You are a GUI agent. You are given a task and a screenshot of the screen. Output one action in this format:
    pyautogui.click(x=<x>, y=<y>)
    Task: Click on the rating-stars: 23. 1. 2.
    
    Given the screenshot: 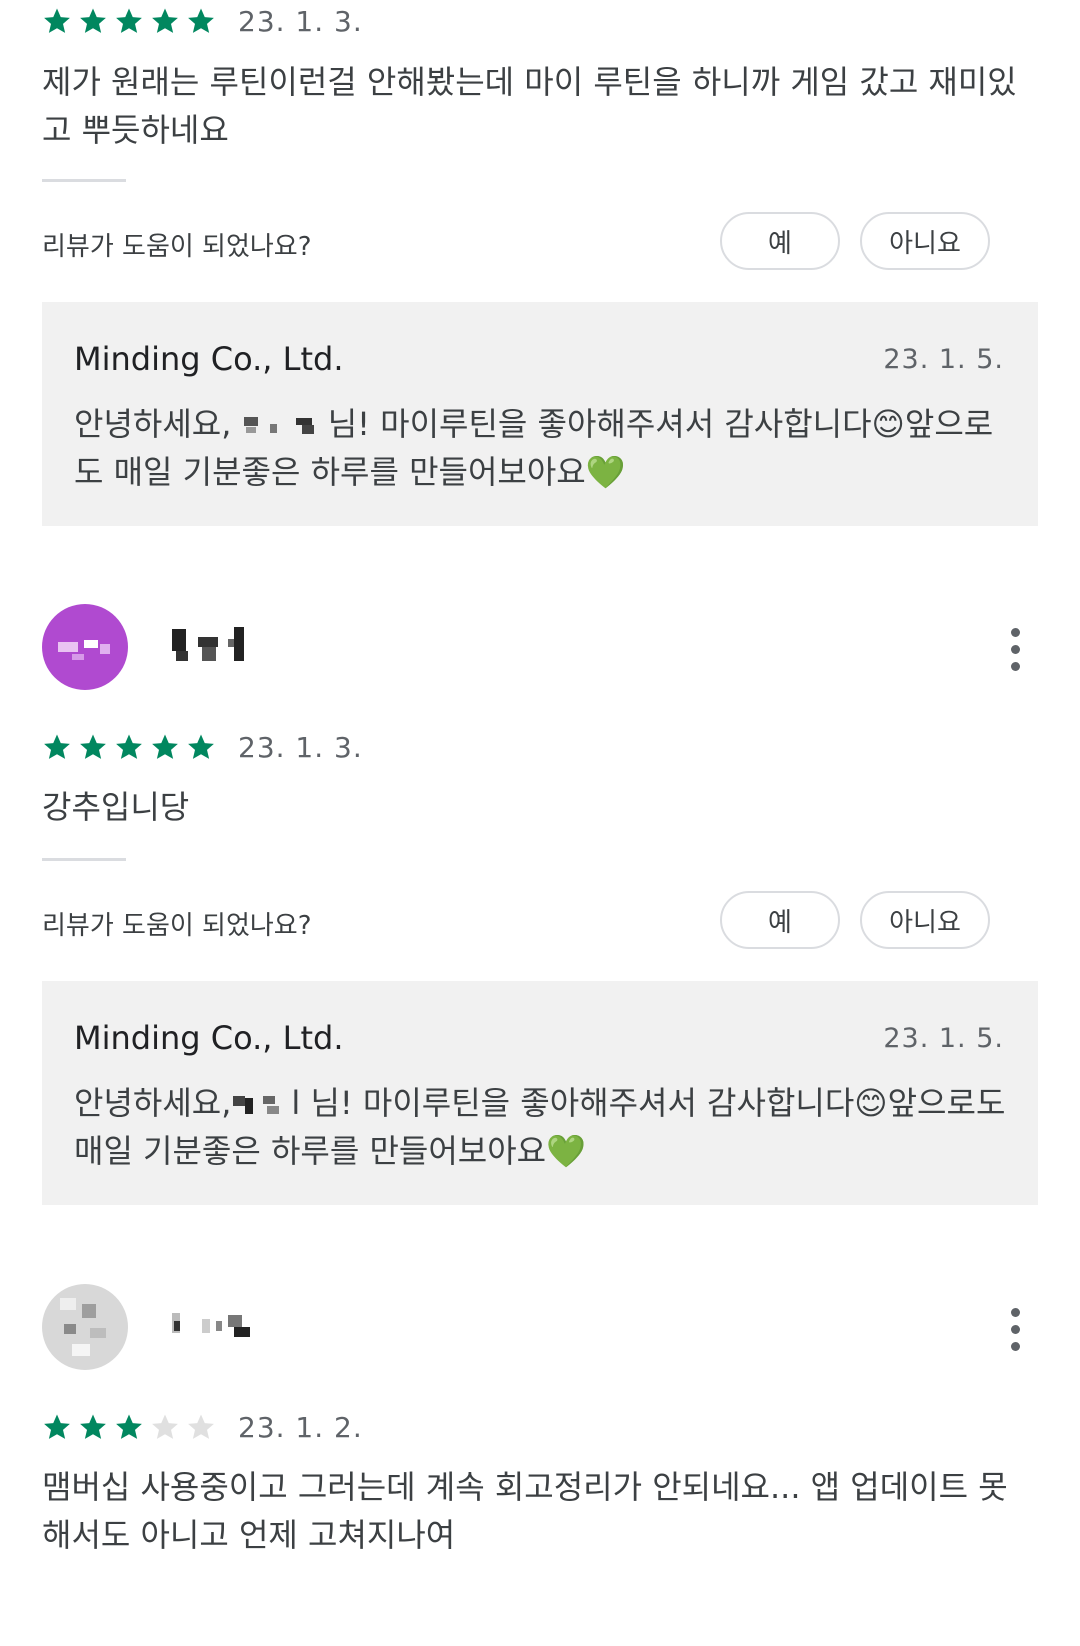 What is the action you would take?
    pyautogui.click(x=202, y=1427)
    